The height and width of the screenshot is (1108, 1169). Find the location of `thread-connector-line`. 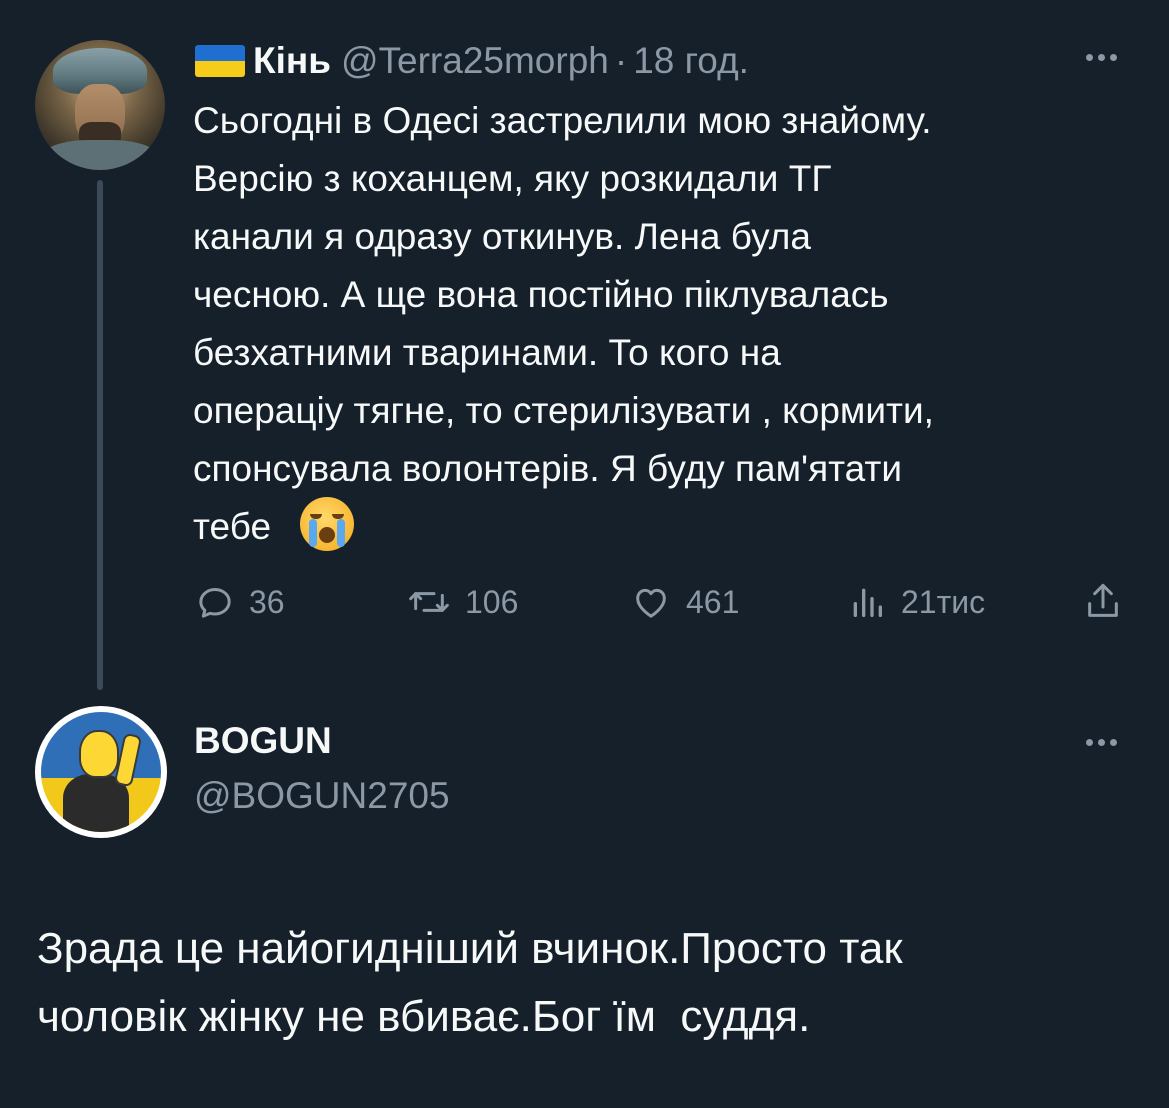

thread-connector-line is located at coordinates (100, 435).